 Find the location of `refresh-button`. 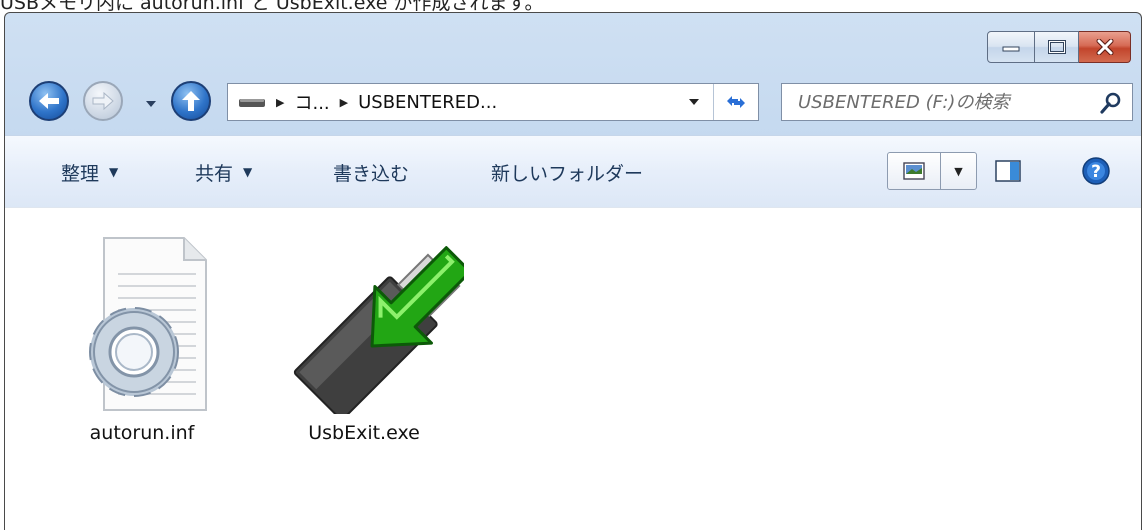

refresh-button is located at coordinates (735, 102).